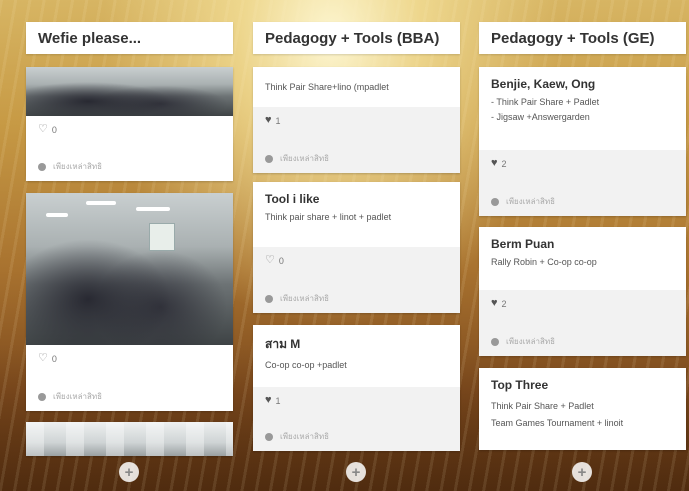 The width and height of the screenshot is (689, 491). I want to click on post-card, so click(129, 439).